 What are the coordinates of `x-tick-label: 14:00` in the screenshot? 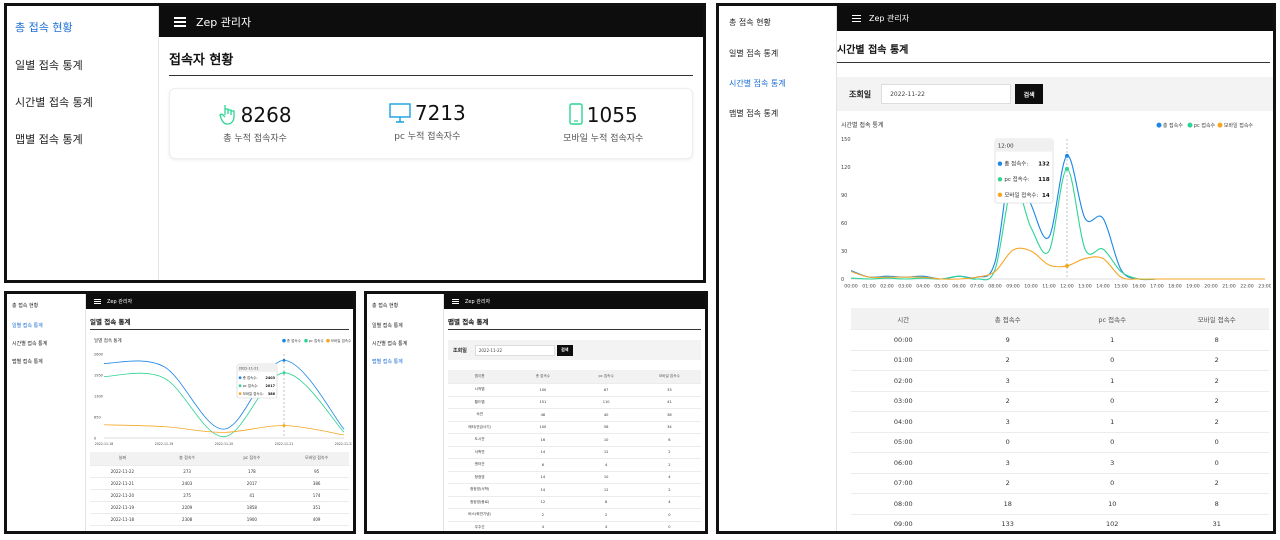 It's located at (1103, 287).